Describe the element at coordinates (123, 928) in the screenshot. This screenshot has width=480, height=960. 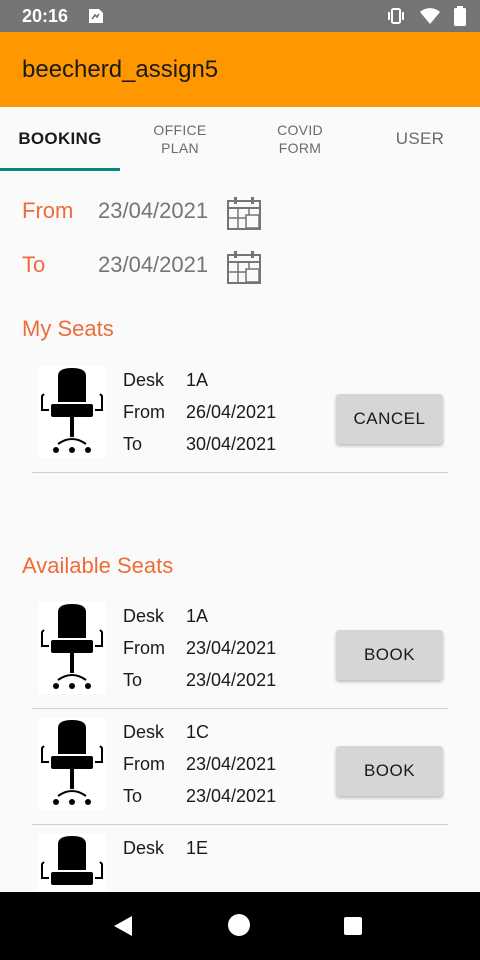
I see `back-icon` at that location.